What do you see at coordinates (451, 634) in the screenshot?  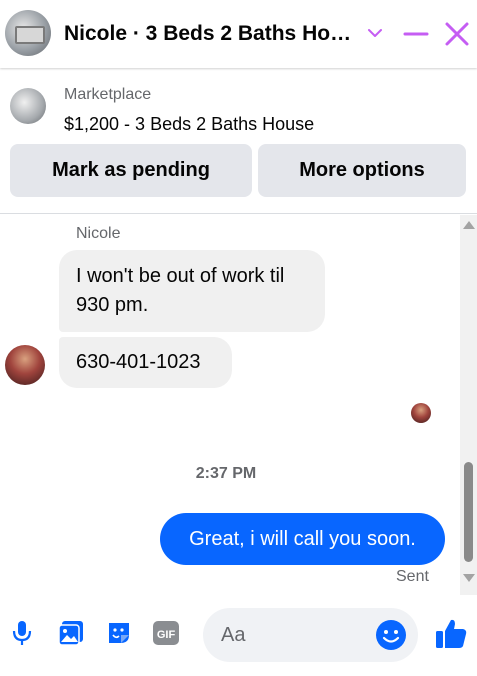 I see `like-icon` at bounding box center [451, 634].